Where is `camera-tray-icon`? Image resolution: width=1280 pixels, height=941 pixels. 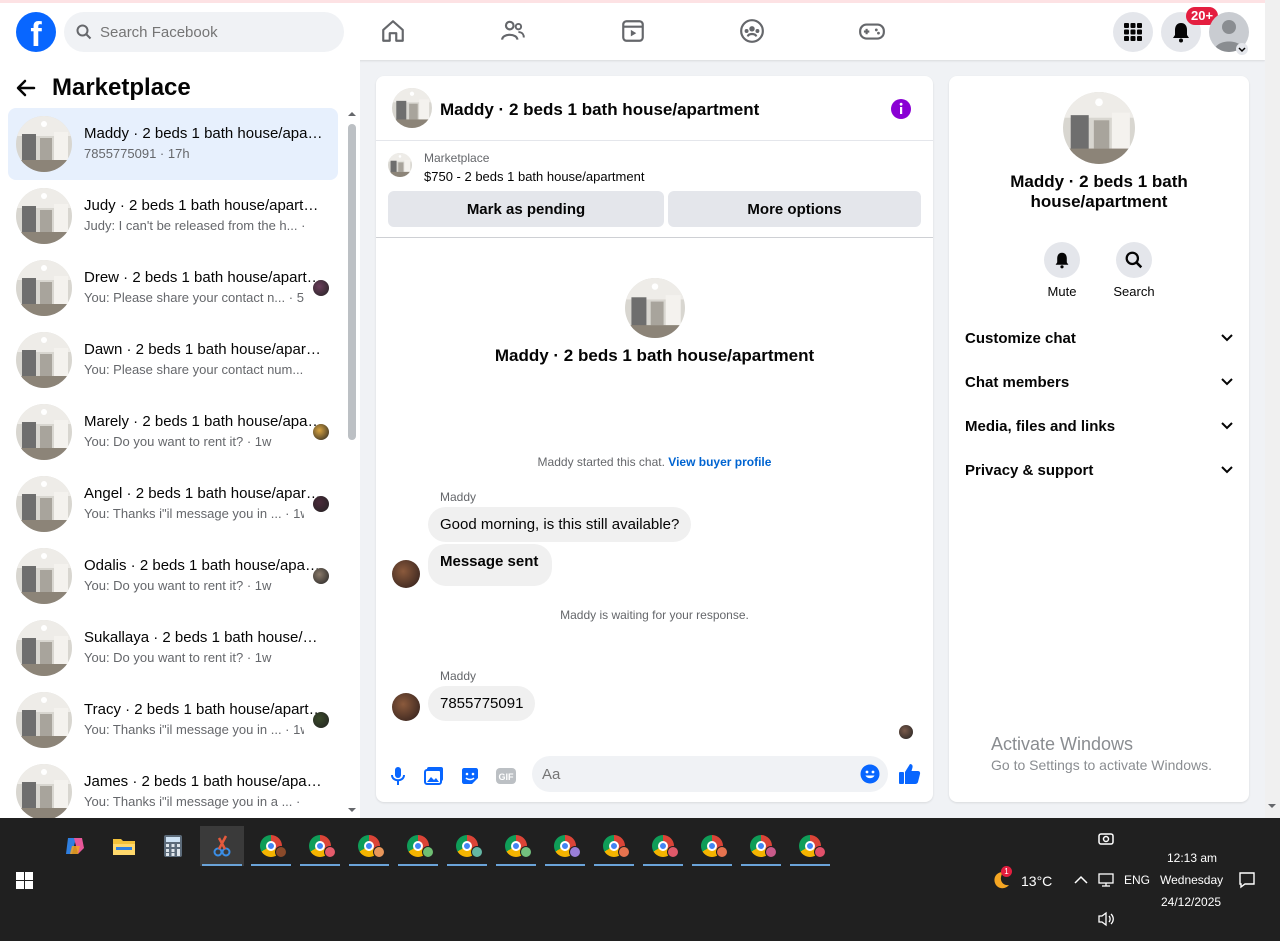
camera-tray-icon is located at coordinates (1106, 839).